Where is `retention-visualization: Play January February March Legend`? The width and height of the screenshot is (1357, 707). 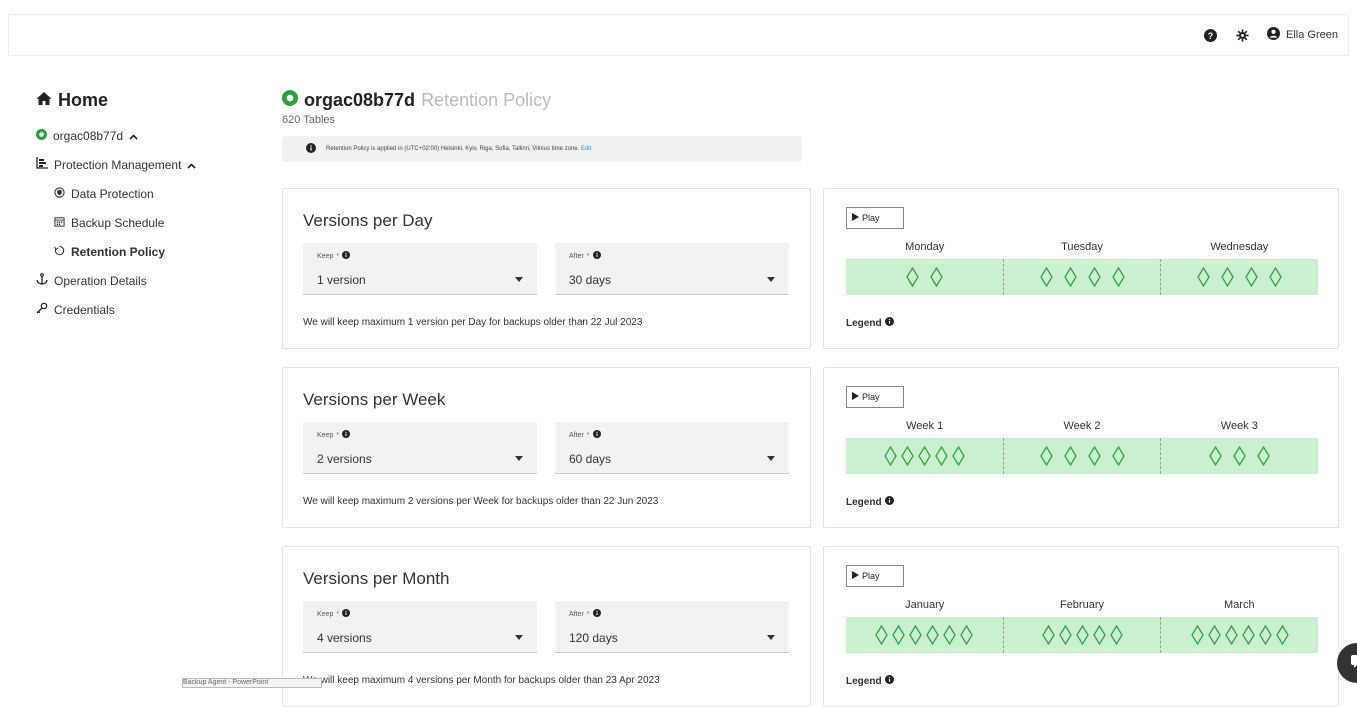
retention-visualization: Play January February March Legend is located at coordinates (1081, 626).